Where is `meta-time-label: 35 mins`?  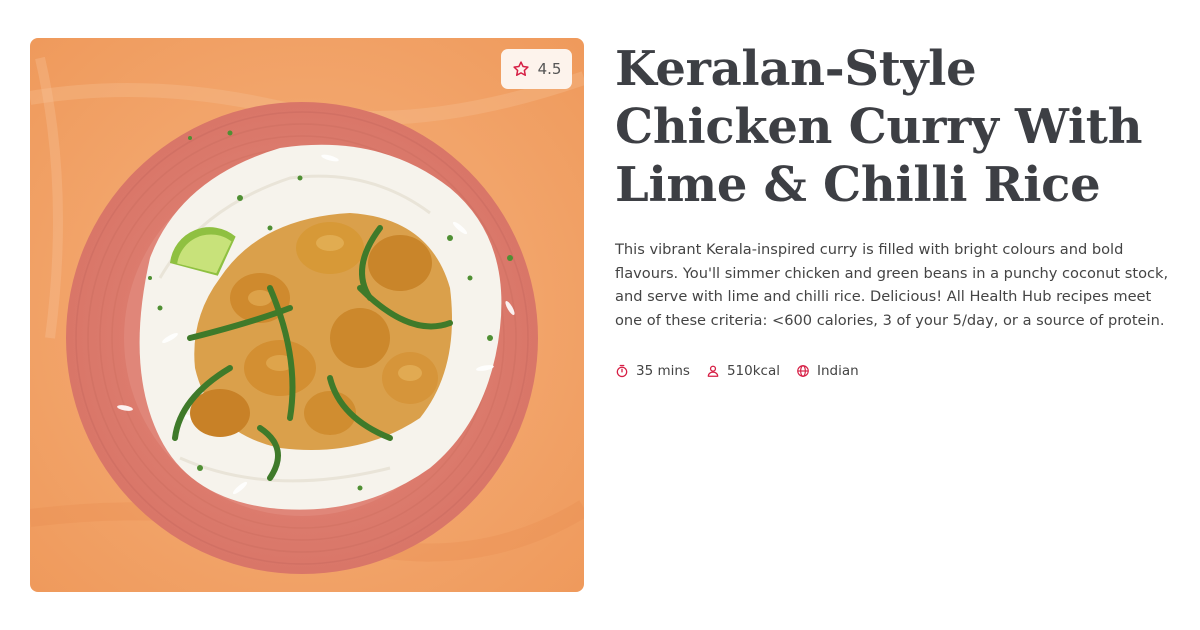 meta-time-label: 35 mins is located at coordinates (663, 371).